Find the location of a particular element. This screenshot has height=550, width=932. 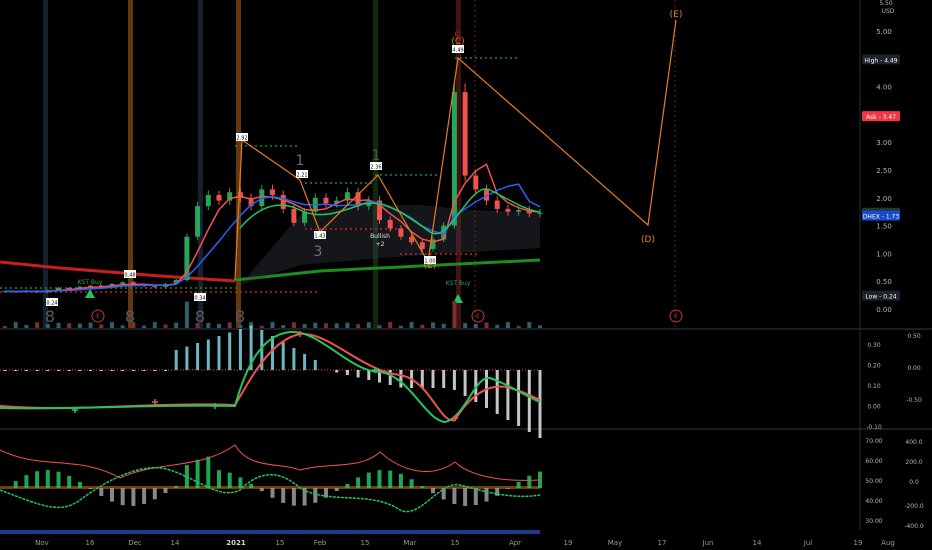

price-tag-label: DHEX - 1.73 is located at coordinates (881, 217).